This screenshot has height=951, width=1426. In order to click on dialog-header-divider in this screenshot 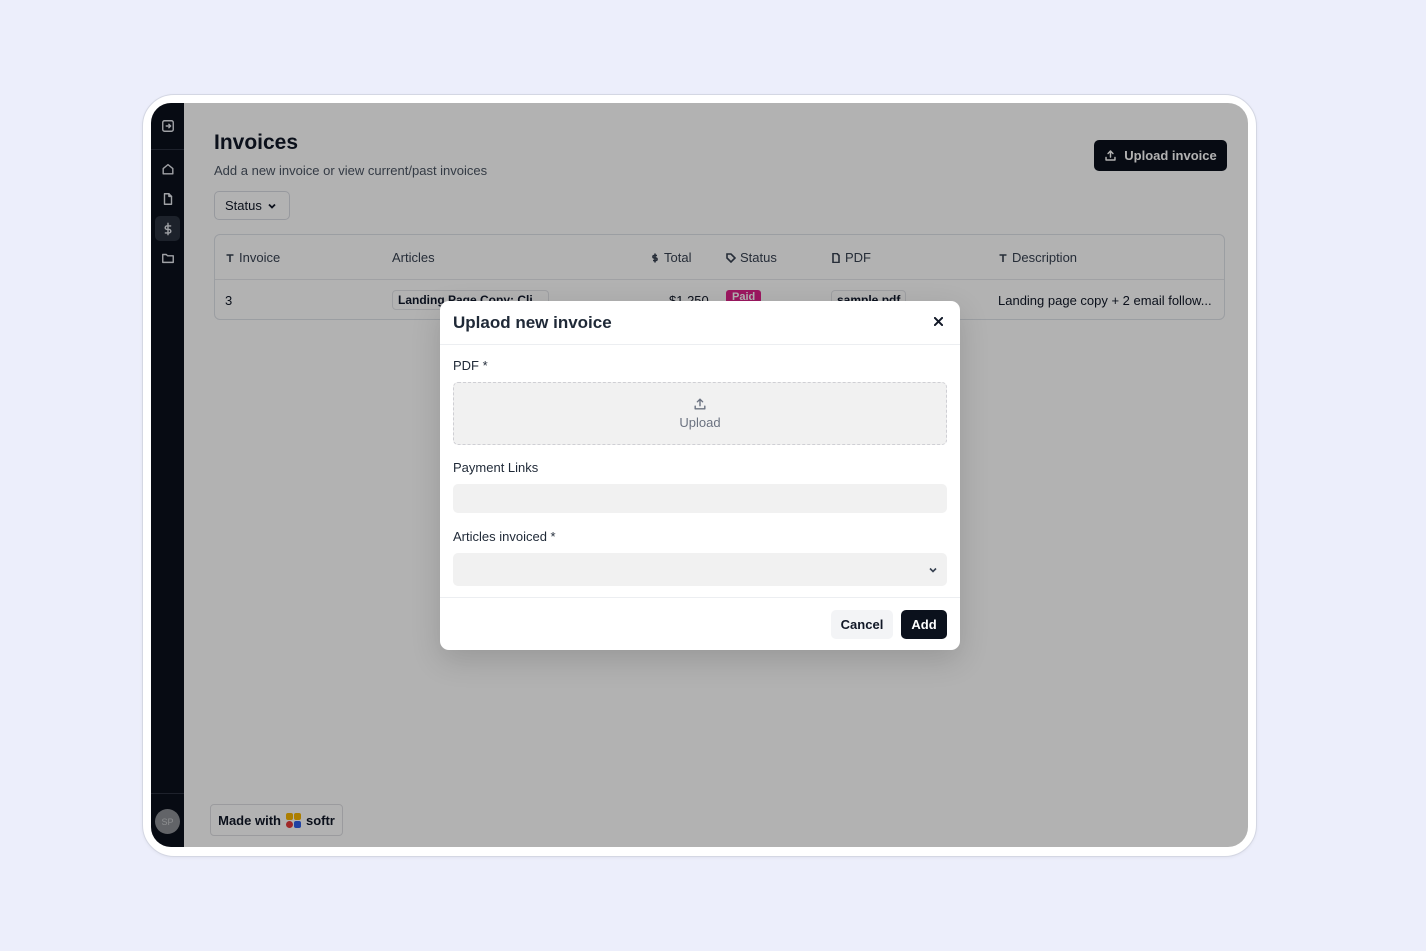, I will do `click(700, 344)`.